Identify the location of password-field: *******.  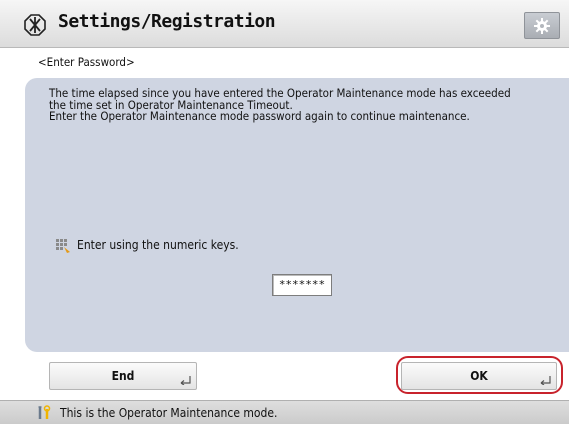
(302, 285).